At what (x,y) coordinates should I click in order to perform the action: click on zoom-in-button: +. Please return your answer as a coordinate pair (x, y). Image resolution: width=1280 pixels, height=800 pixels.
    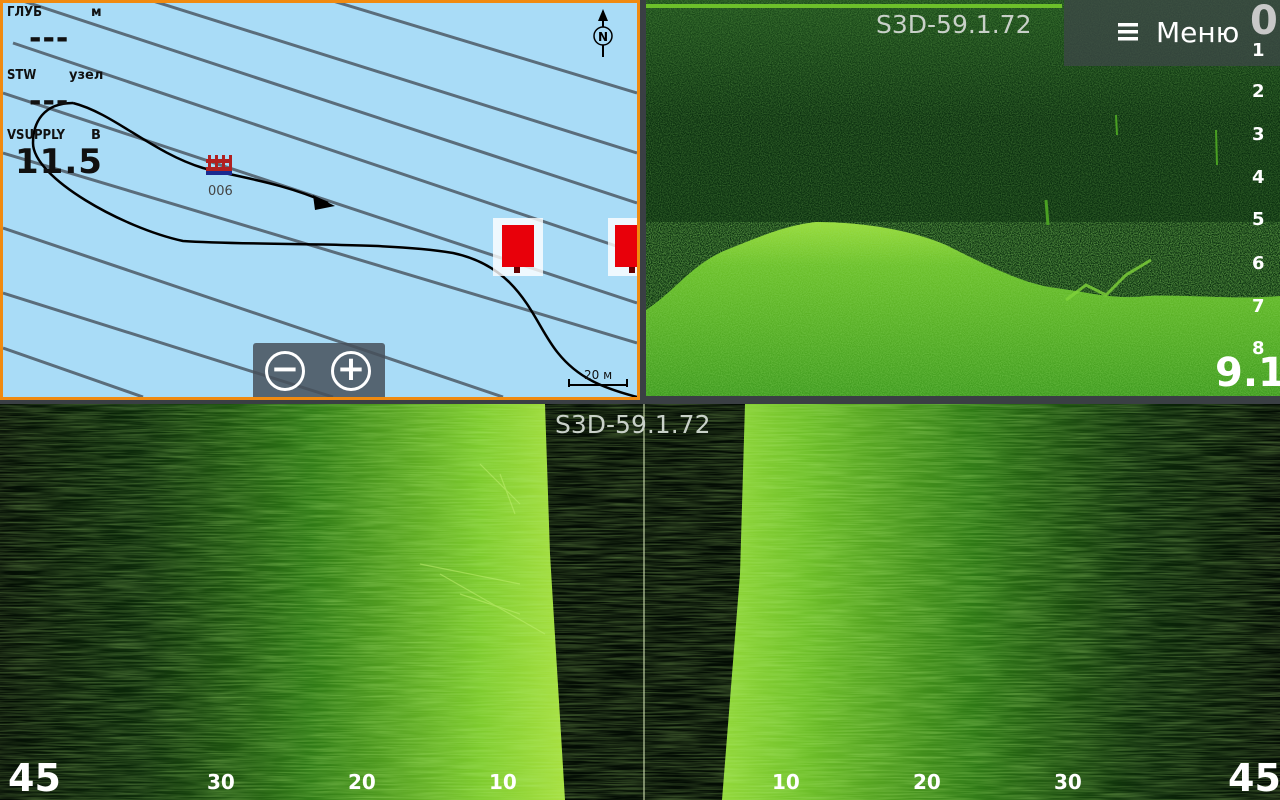
    Looking at the image, I should click on (351, 371).